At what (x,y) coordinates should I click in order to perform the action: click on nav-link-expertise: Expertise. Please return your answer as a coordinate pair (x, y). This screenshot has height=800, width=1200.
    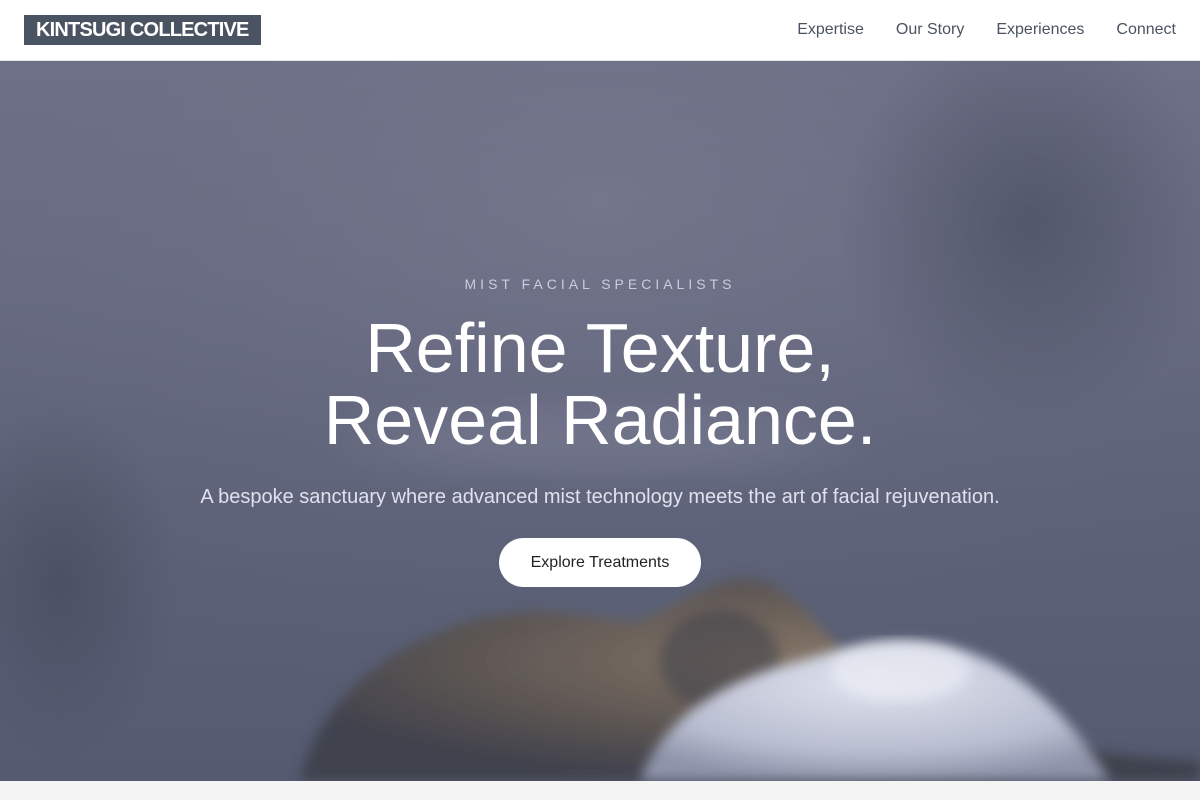
    Looking at the image, I should click on (830, 30).